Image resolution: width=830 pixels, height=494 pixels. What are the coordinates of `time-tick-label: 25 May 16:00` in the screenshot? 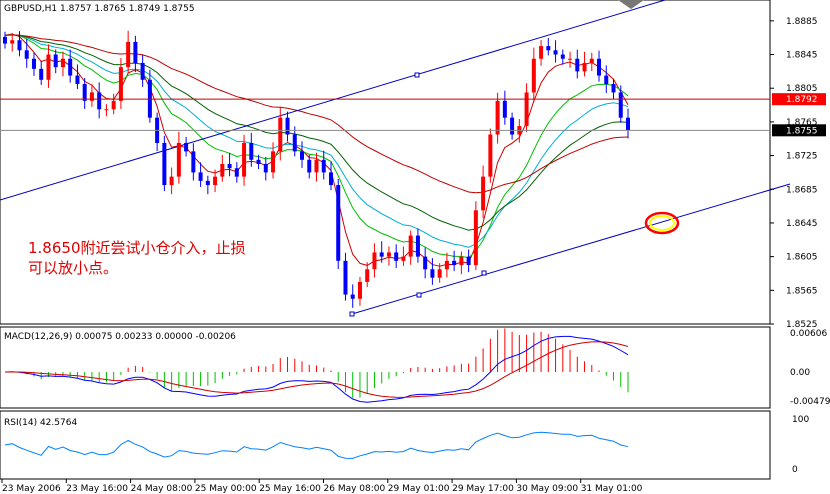 It's located at (290, 489).